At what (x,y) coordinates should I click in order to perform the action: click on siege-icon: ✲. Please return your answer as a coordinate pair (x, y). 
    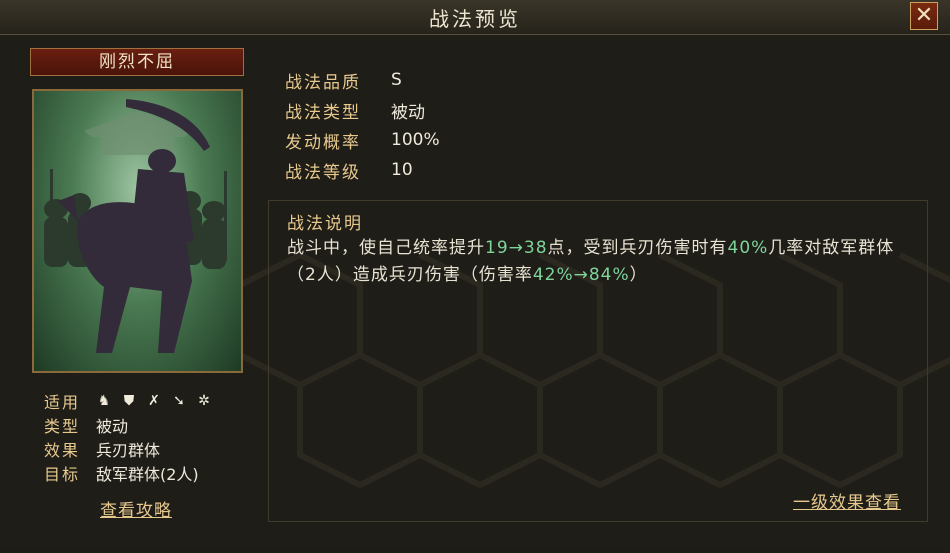
    Looking at the image, I should click on (204, 401).